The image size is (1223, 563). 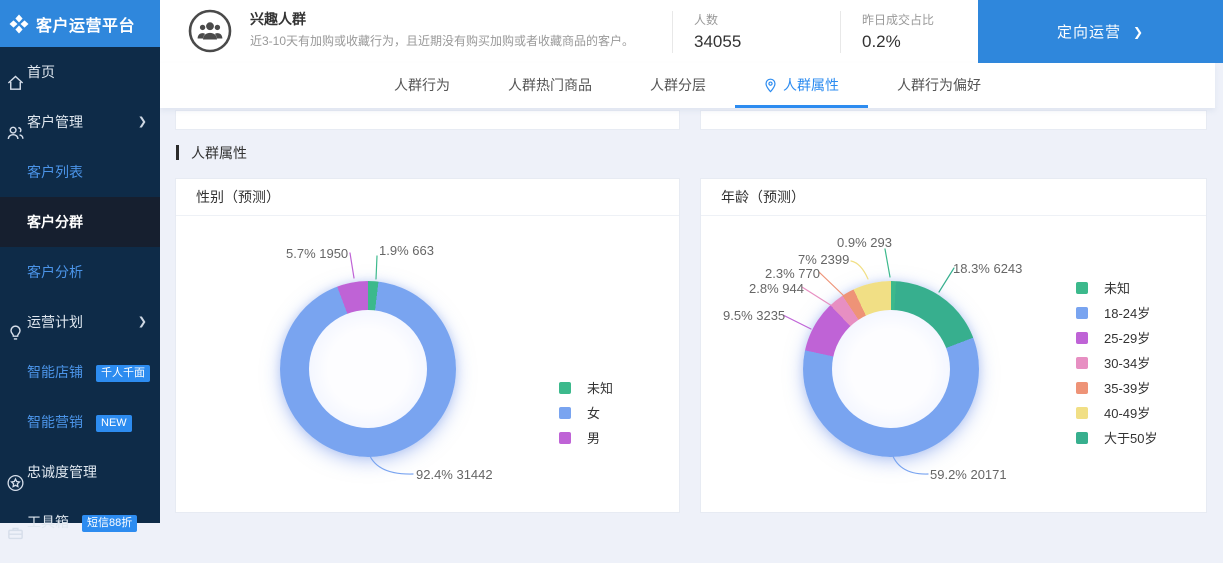 I want to click on tab-group-layering: 人群分层, so click(x=678, y=85).